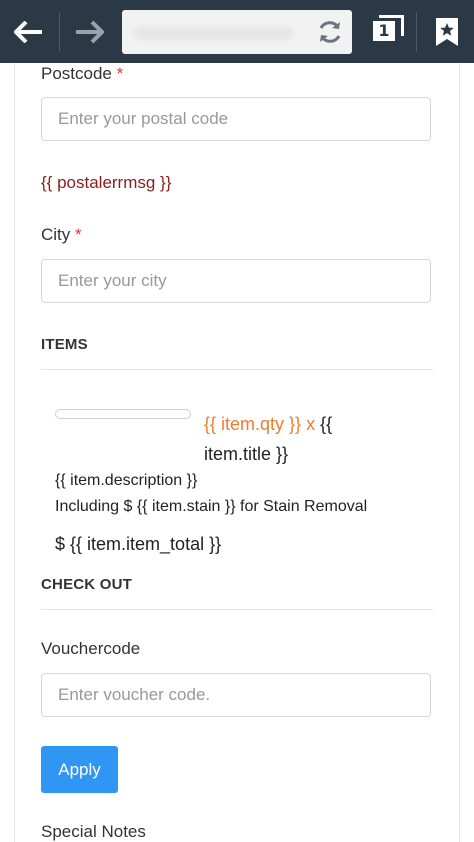  Describe the element at coordinates (326, 424) in the screenshot. I see `item-title-open: {{` at that location.